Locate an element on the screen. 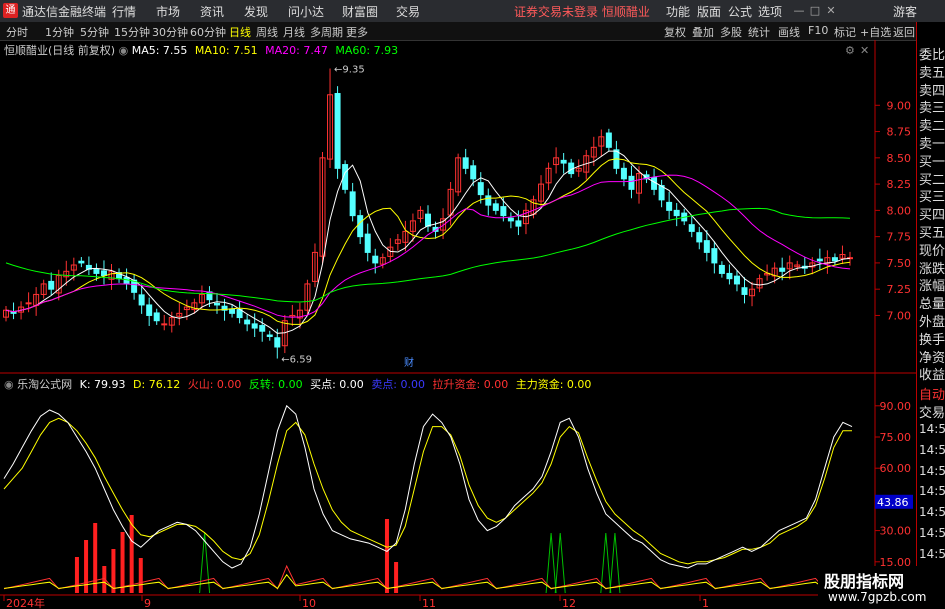 The image size is (945, 609). menu-item-news: 资讯 is located at coordinates (212, 11).